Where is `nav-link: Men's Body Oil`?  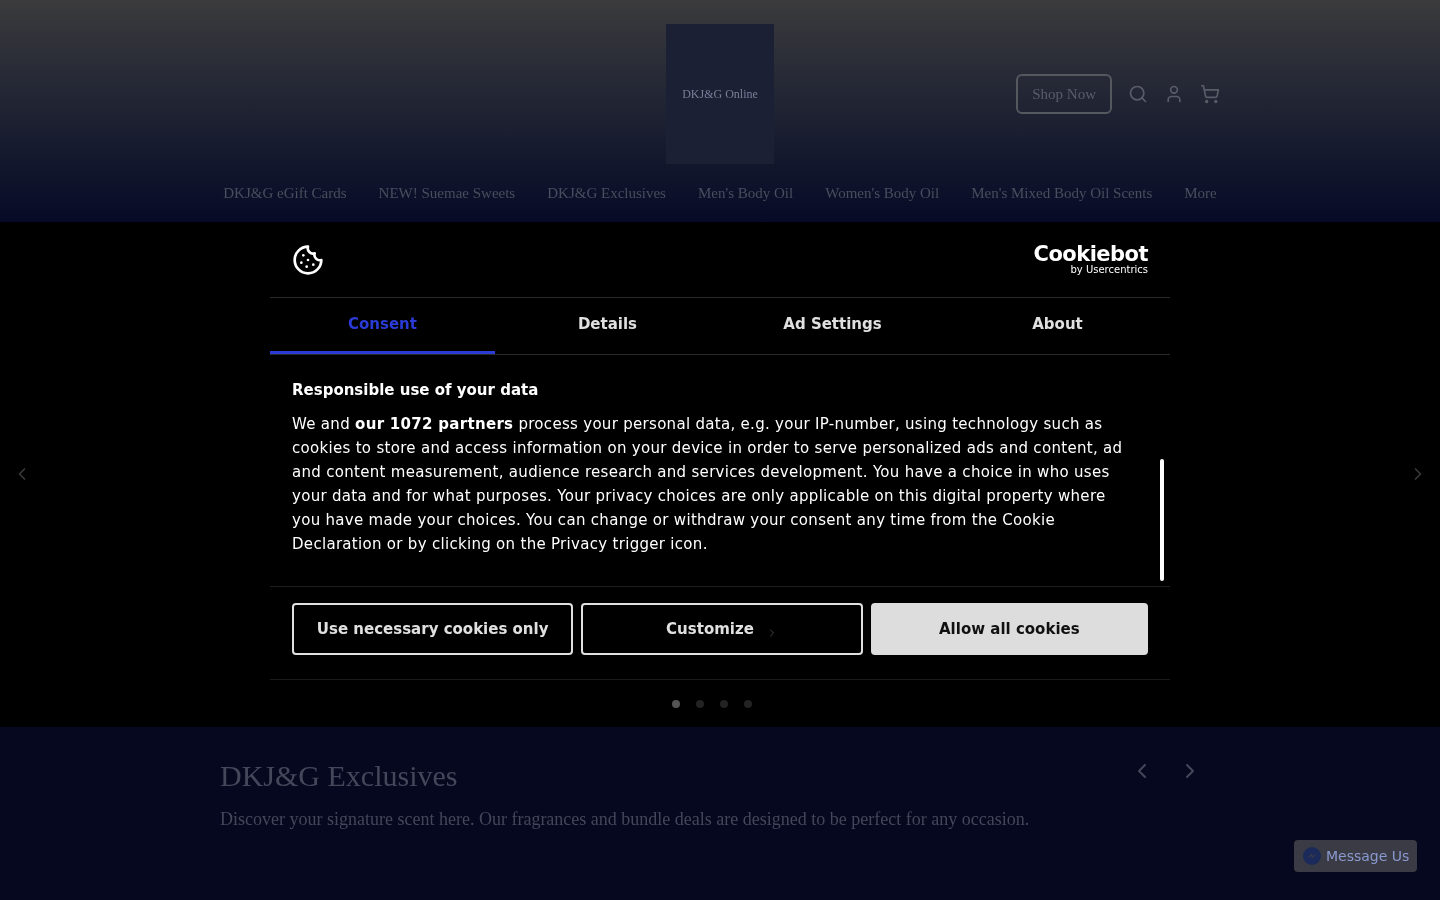 nav-link: Men's Body Oil is located at coordinates (745, 193).